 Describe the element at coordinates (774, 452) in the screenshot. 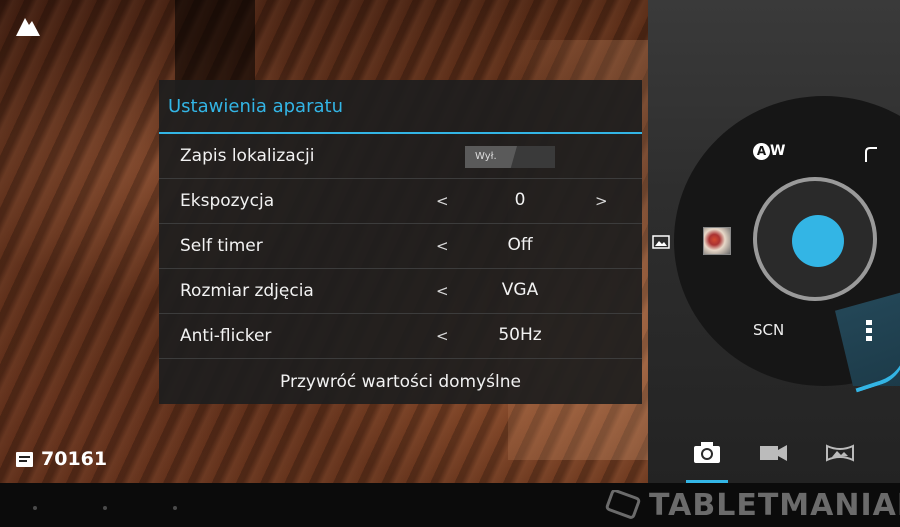

I see `video-icon` at that location.